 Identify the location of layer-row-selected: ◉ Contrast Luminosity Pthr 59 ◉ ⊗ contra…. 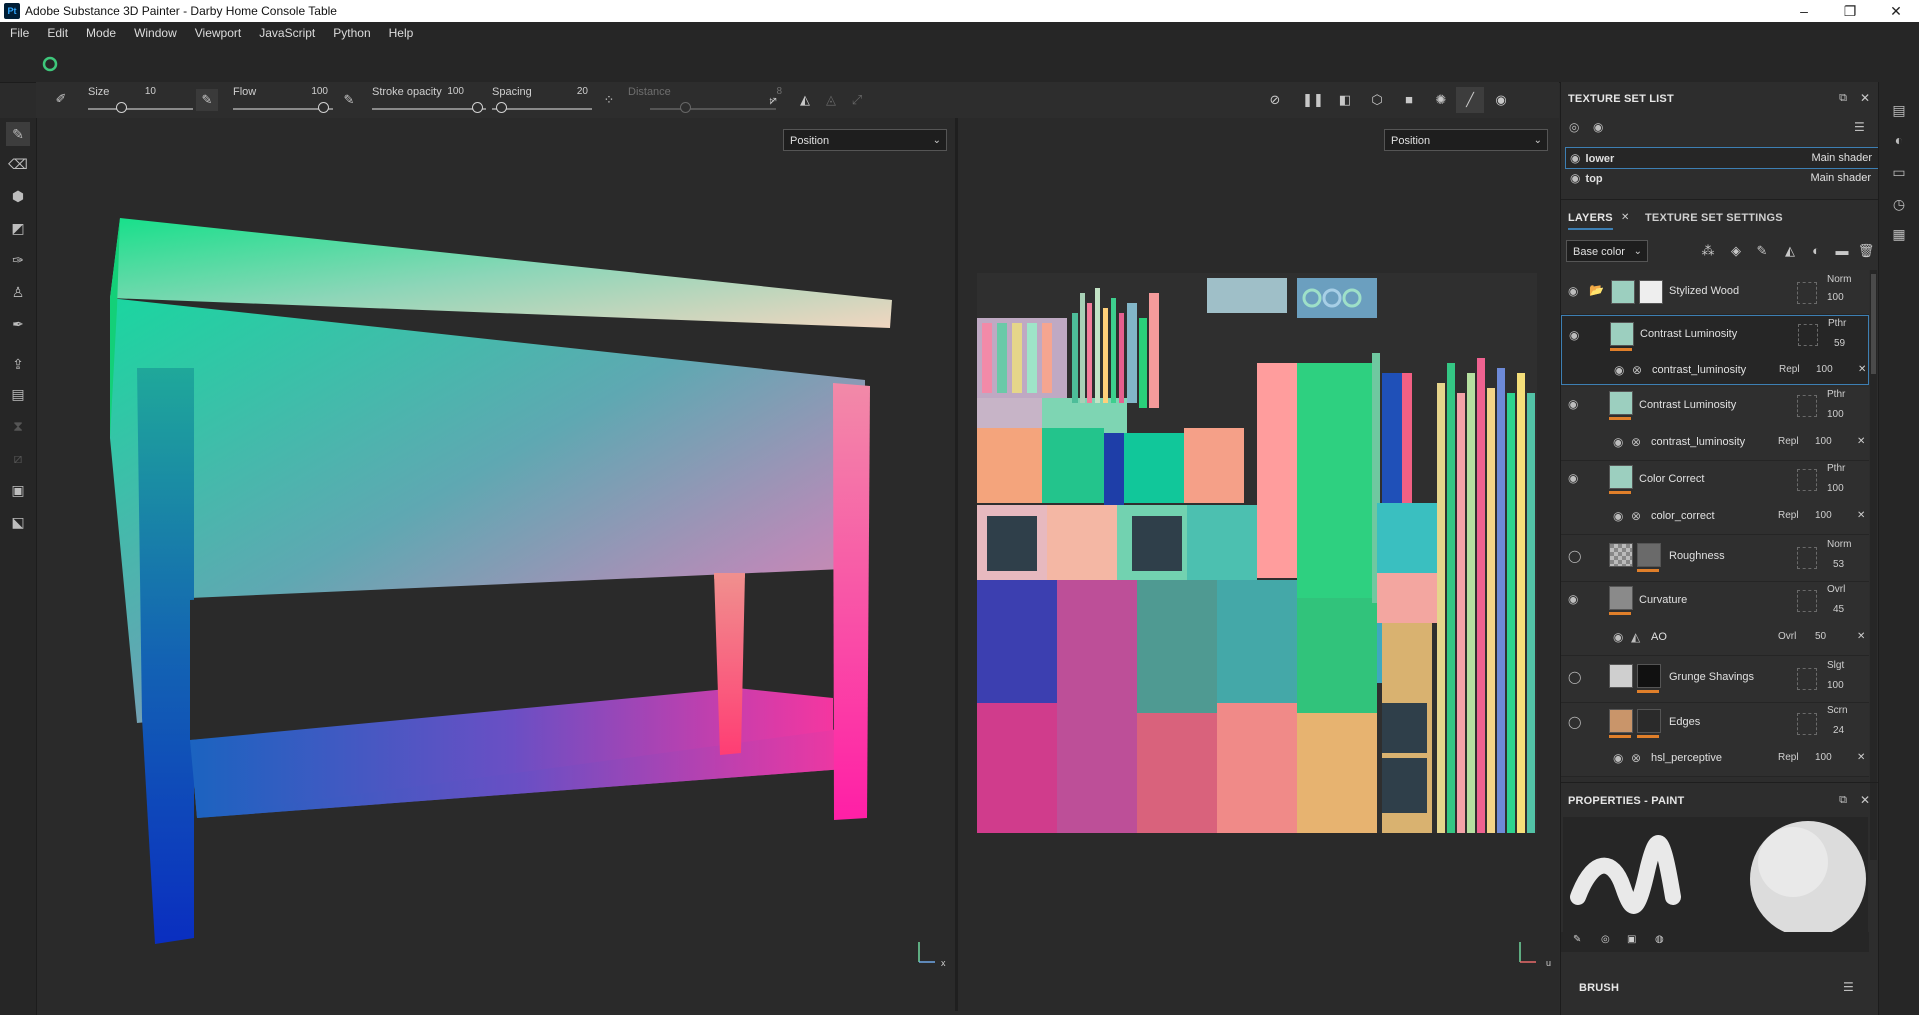
(1715, 350).